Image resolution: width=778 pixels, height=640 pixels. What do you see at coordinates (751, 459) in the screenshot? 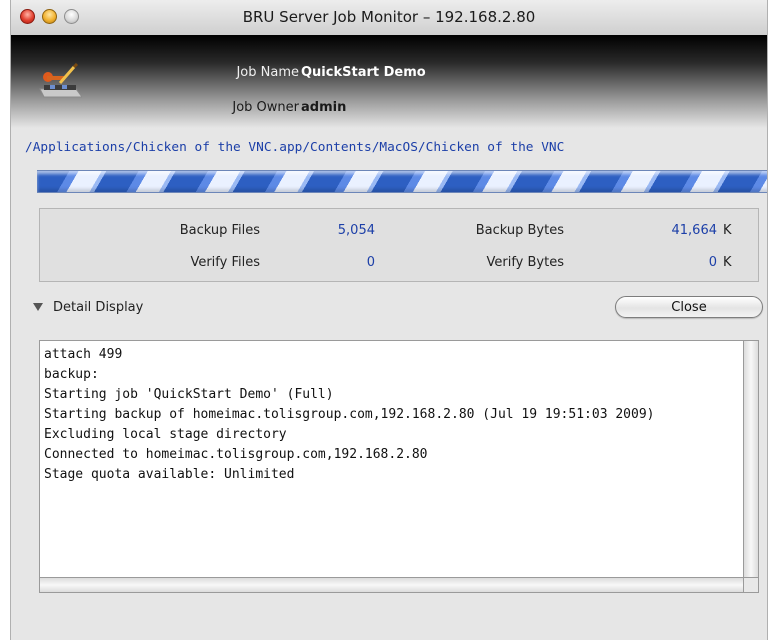
I see `log-vertical-scrollbar` at bounding box center [751, 459].